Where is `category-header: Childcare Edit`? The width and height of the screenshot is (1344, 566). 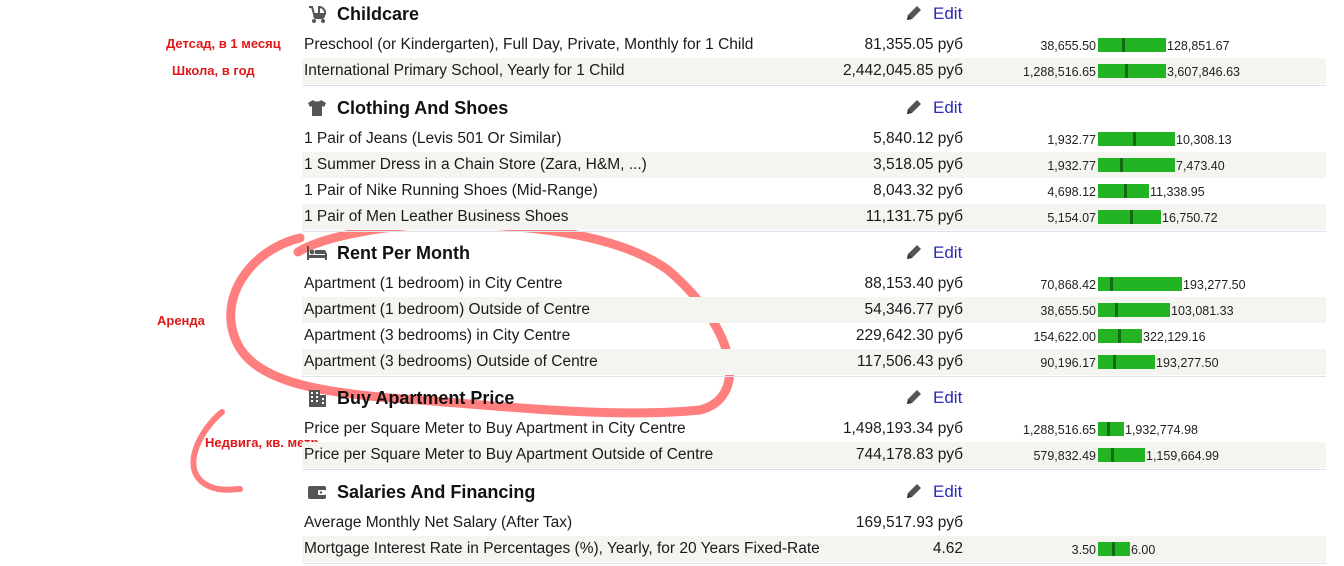
category-header: Childcare Edit is located at coordinates (814, 14).